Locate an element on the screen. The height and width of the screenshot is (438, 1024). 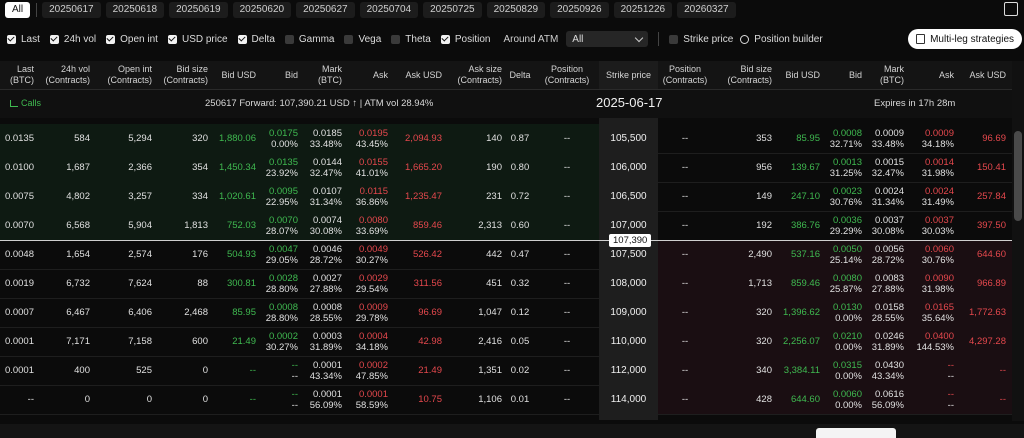
ask-cell: 0.0002 47.85% is located at coordinates (365, 370).